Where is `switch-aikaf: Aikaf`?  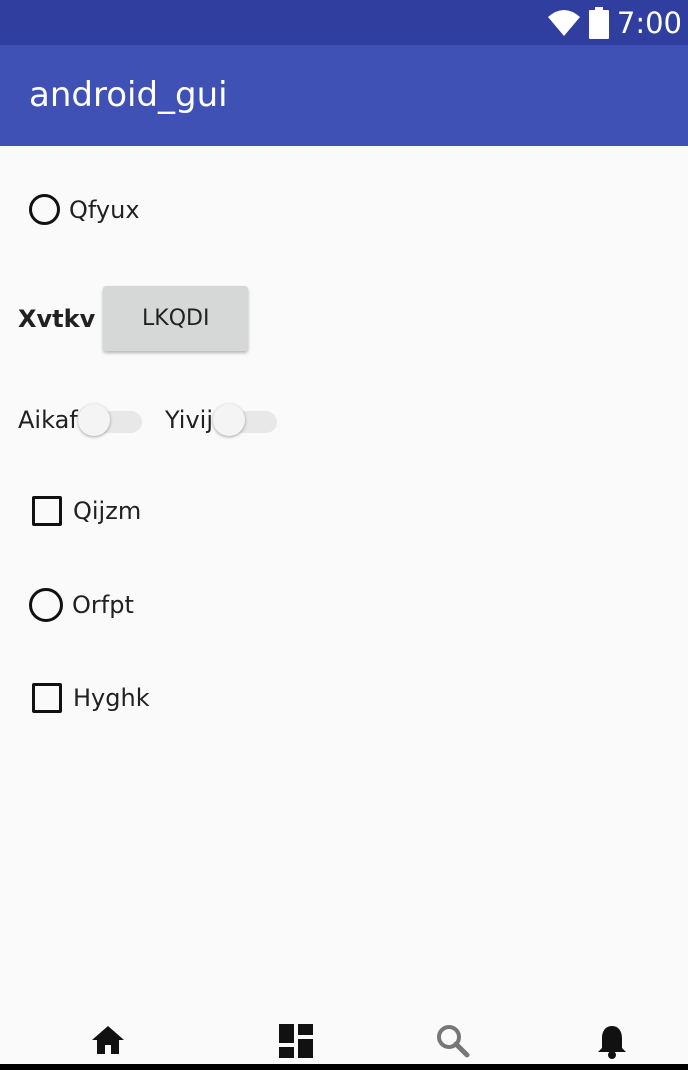 switch-aikaf: Aikaf is located at coordinates (80, 420).